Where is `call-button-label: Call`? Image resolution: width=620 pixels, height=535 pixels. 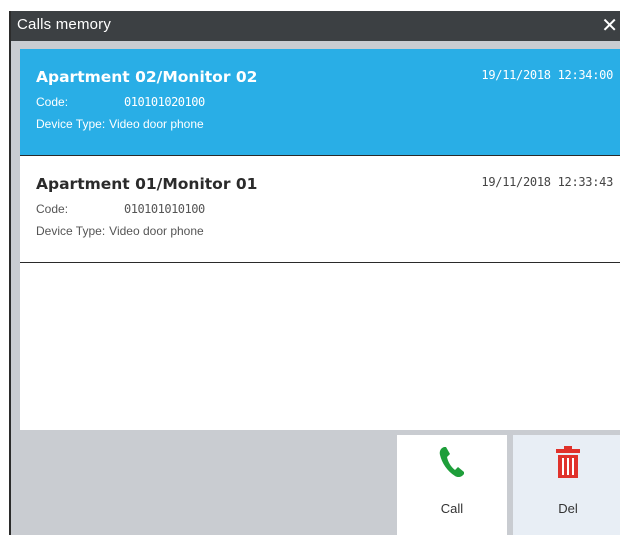
call-button-label: Call is located at coordinates (452, 508).